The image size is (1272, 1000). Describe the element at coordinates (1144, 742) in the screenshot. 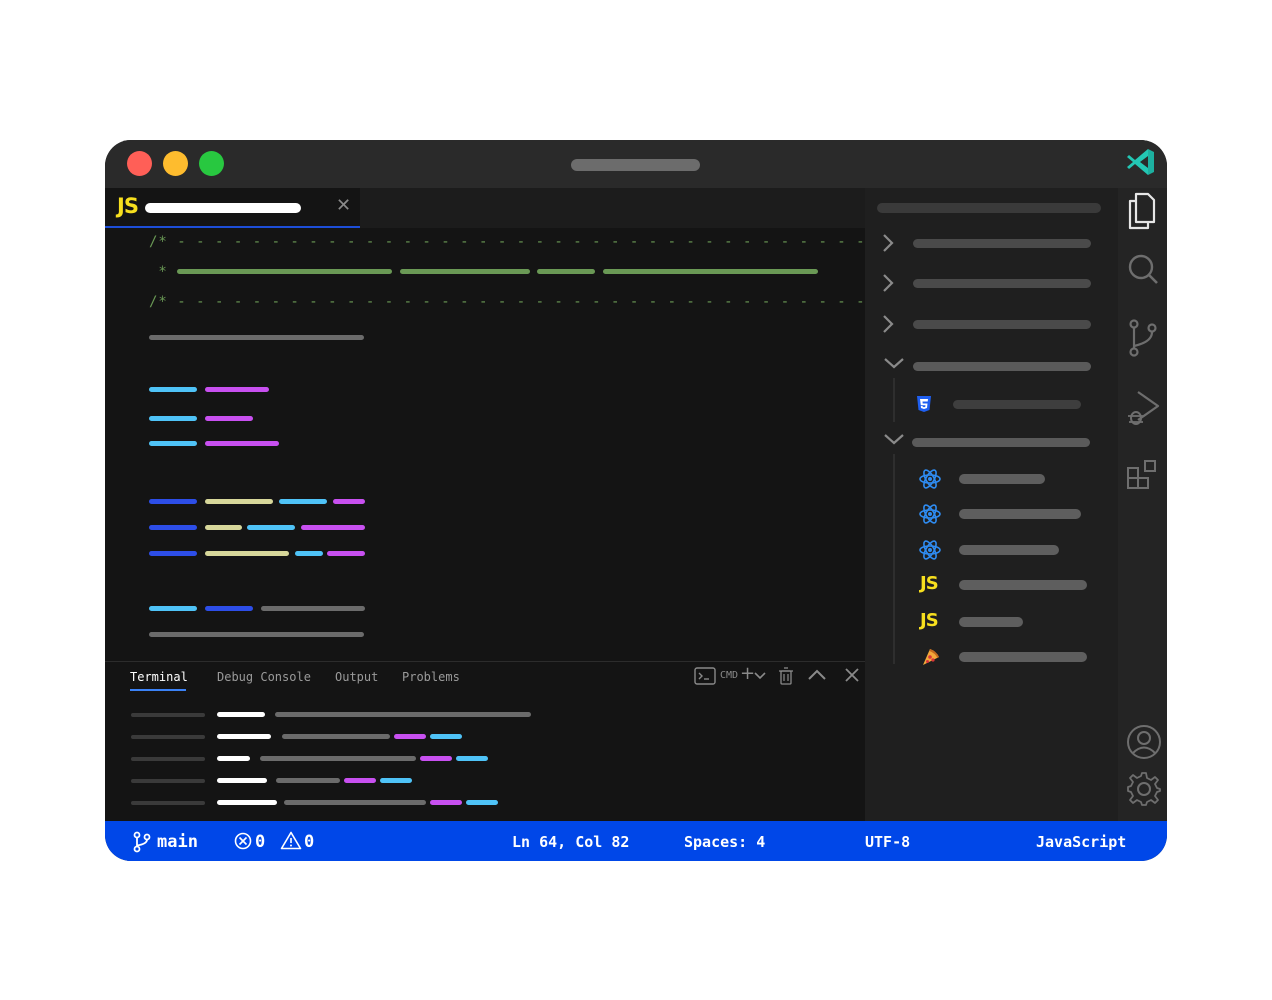

I see `account-icon` at that location.